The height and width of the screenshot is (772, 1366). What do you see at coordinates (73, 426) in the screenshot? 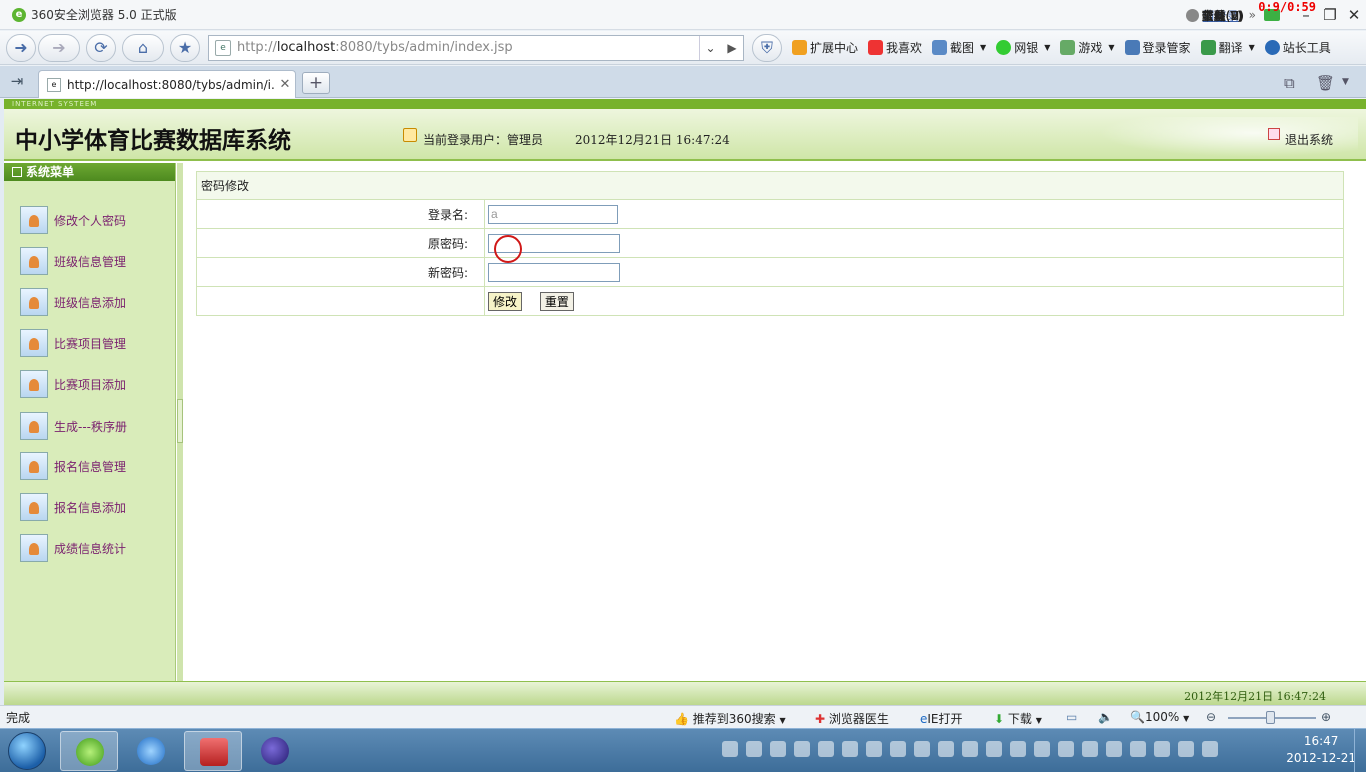
I see `sidebar-item-generate-order: 生成---秩序册` at bounding box center [73, 426].